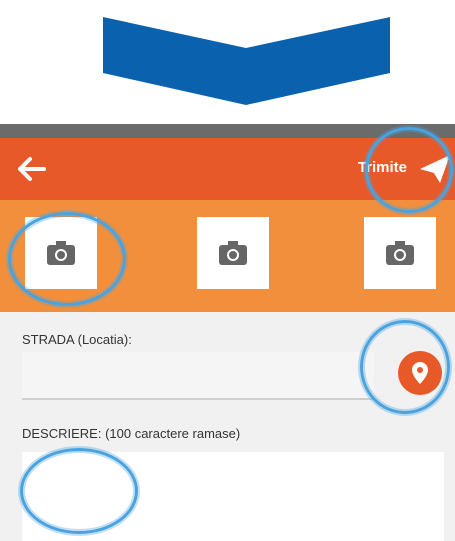 The height and width of the screenshot is (541, 455). Describe the element at coordinates (246, 61) in the screenshot. I see `down-arrow-icon` at that location.